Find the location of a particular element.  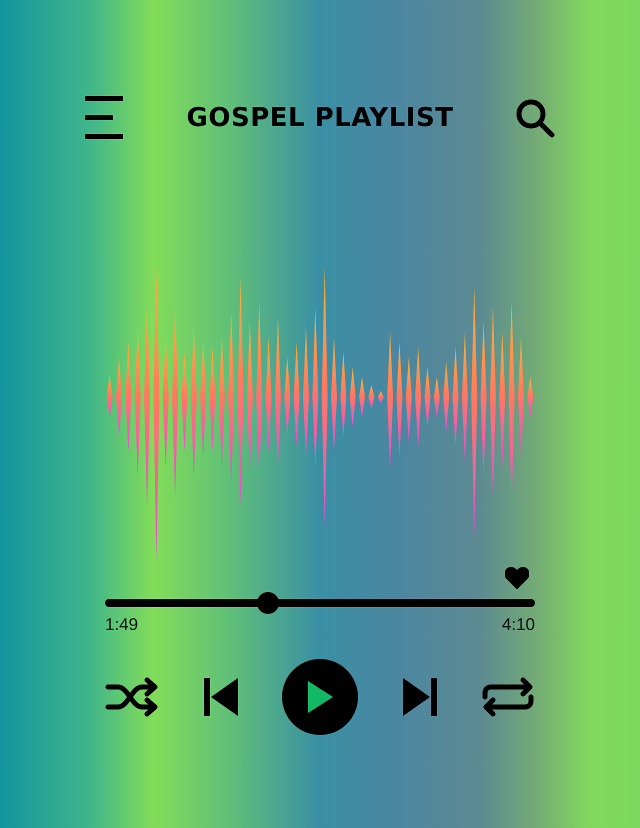

skip-forward-icon is located at coordinates (420, 697).